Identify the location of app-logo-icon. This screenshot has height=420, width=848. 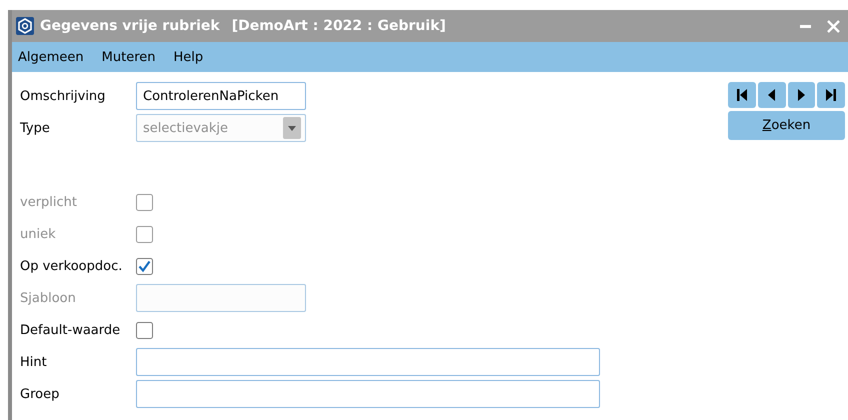
(25, 26).